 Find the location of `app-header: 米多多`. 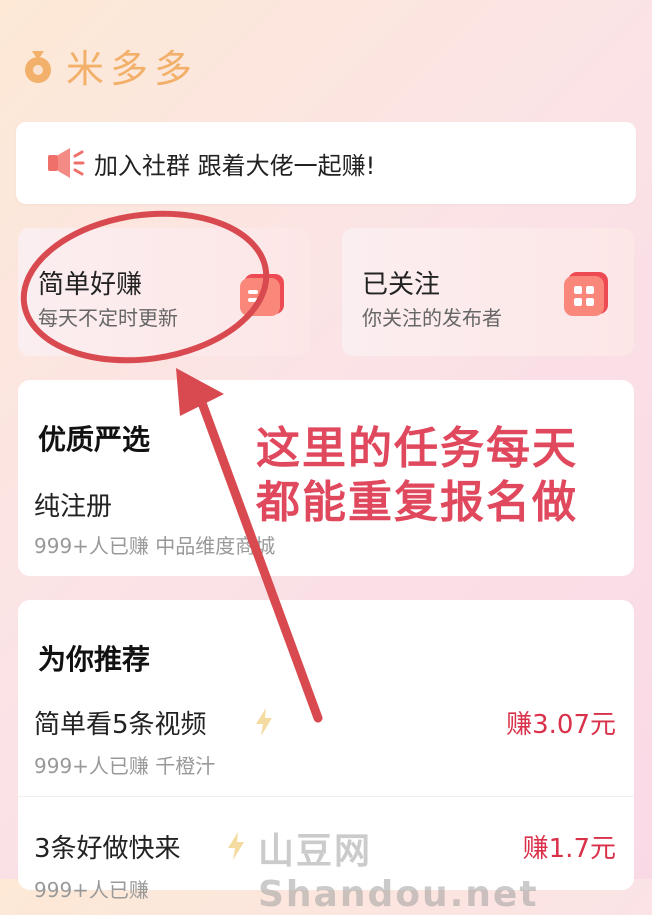

app-header: 米多多 is located at coordinates (108, 65).